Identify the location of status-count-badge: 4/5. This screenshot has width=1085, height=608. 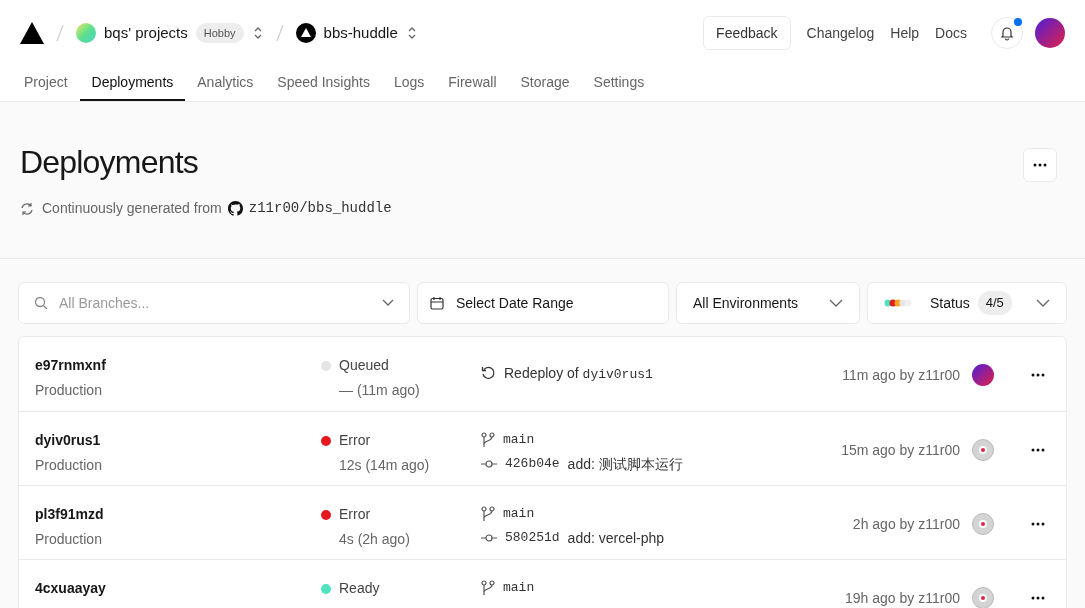
(994, 303).